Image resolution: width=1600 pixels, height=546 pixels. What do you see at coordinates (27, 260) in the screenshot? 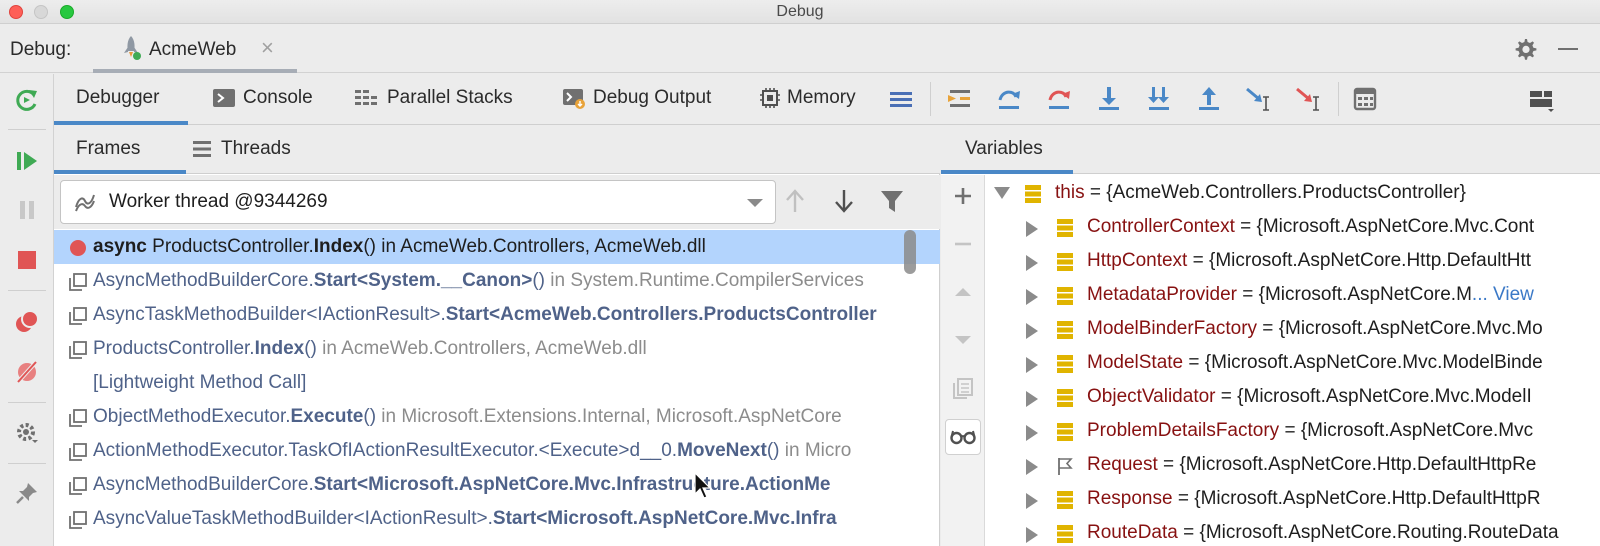
I see `stop-icon` at bounding box center [27, 260].